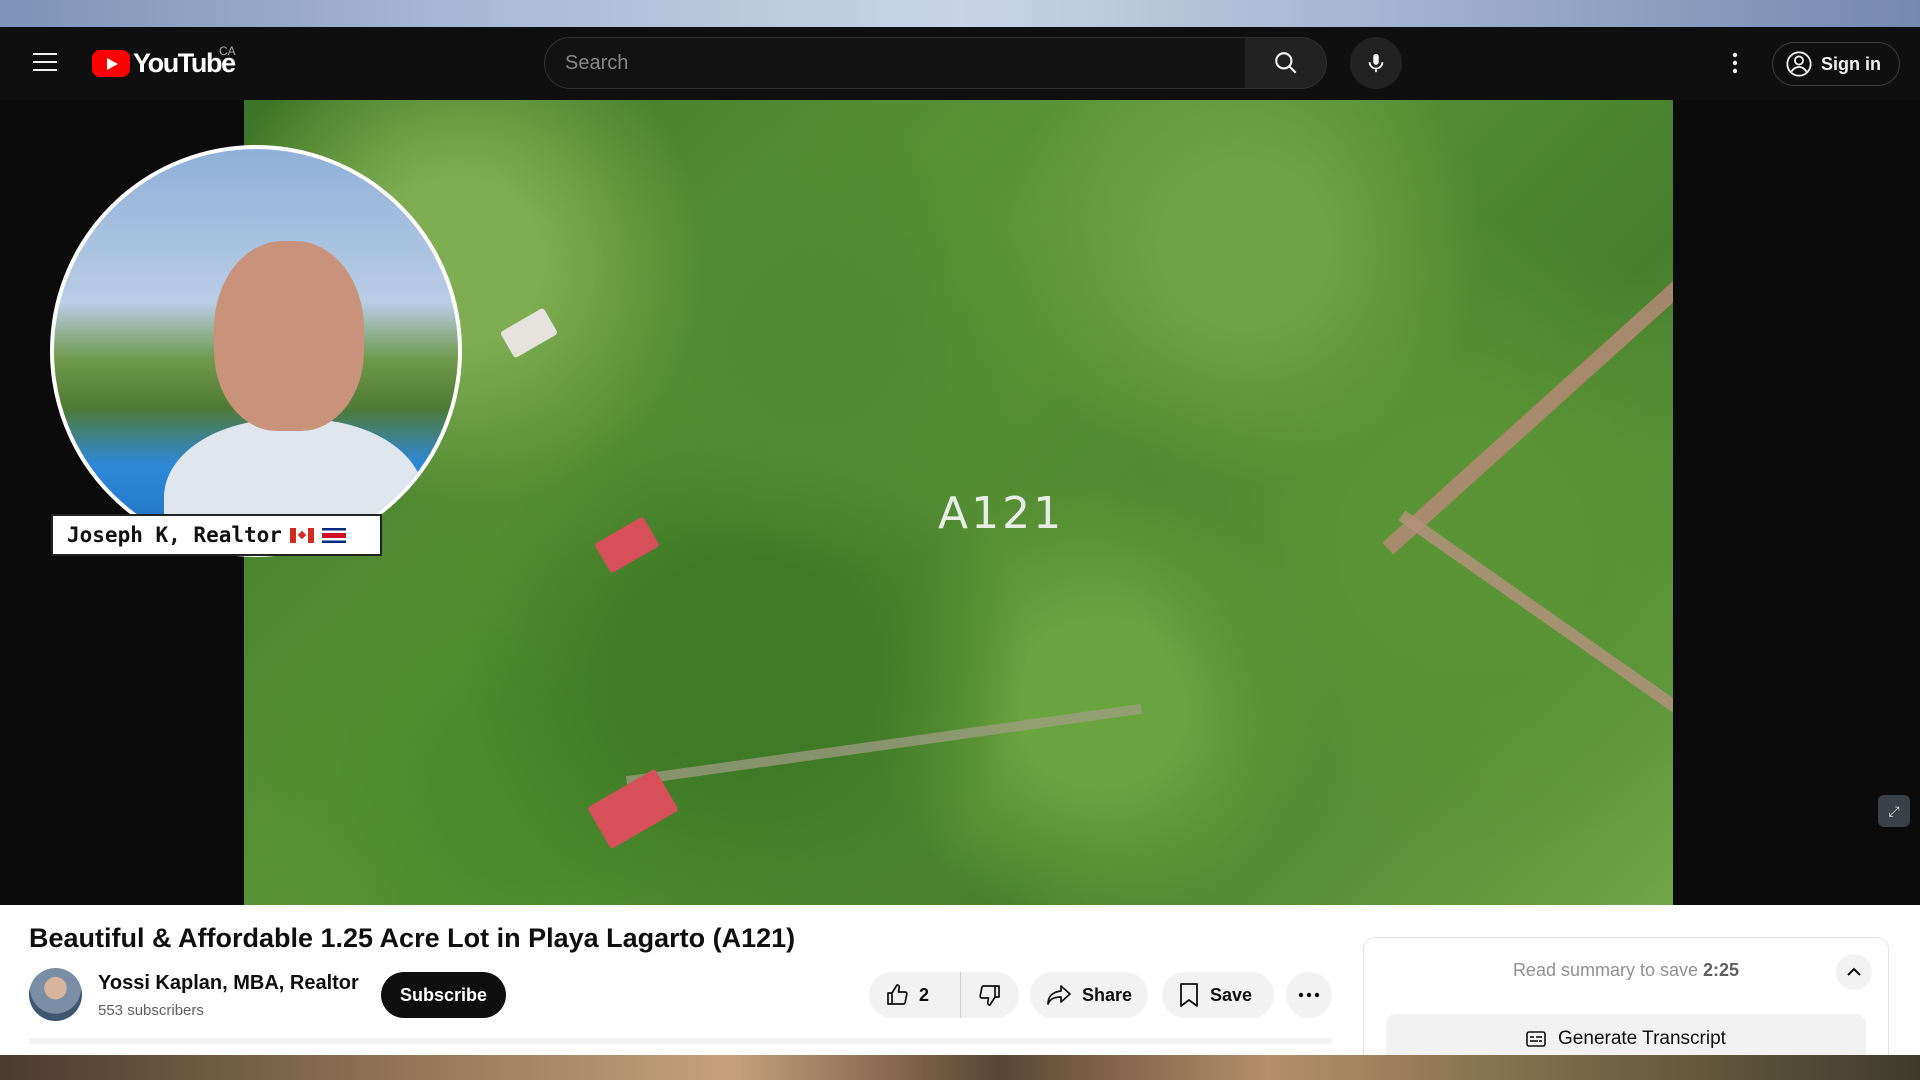 This screenshot has width=1920, height=1080. I want to click on summary-text: Read summary to save 2:25, so click(1626, 970).